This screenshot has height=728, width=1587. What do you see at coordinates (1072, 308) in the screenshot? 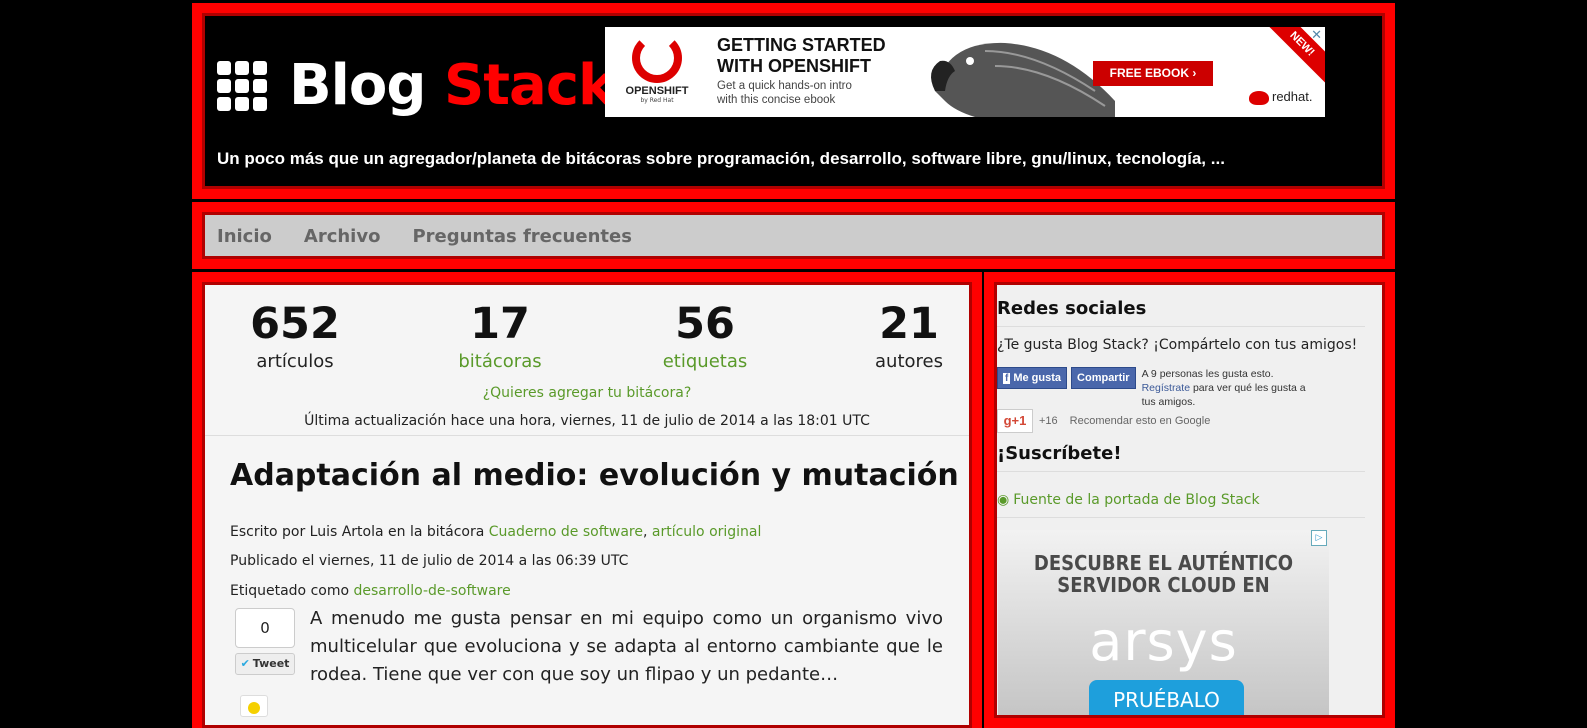
I see `social-heading: Redes sociales` at bounding box center [1072, 308].